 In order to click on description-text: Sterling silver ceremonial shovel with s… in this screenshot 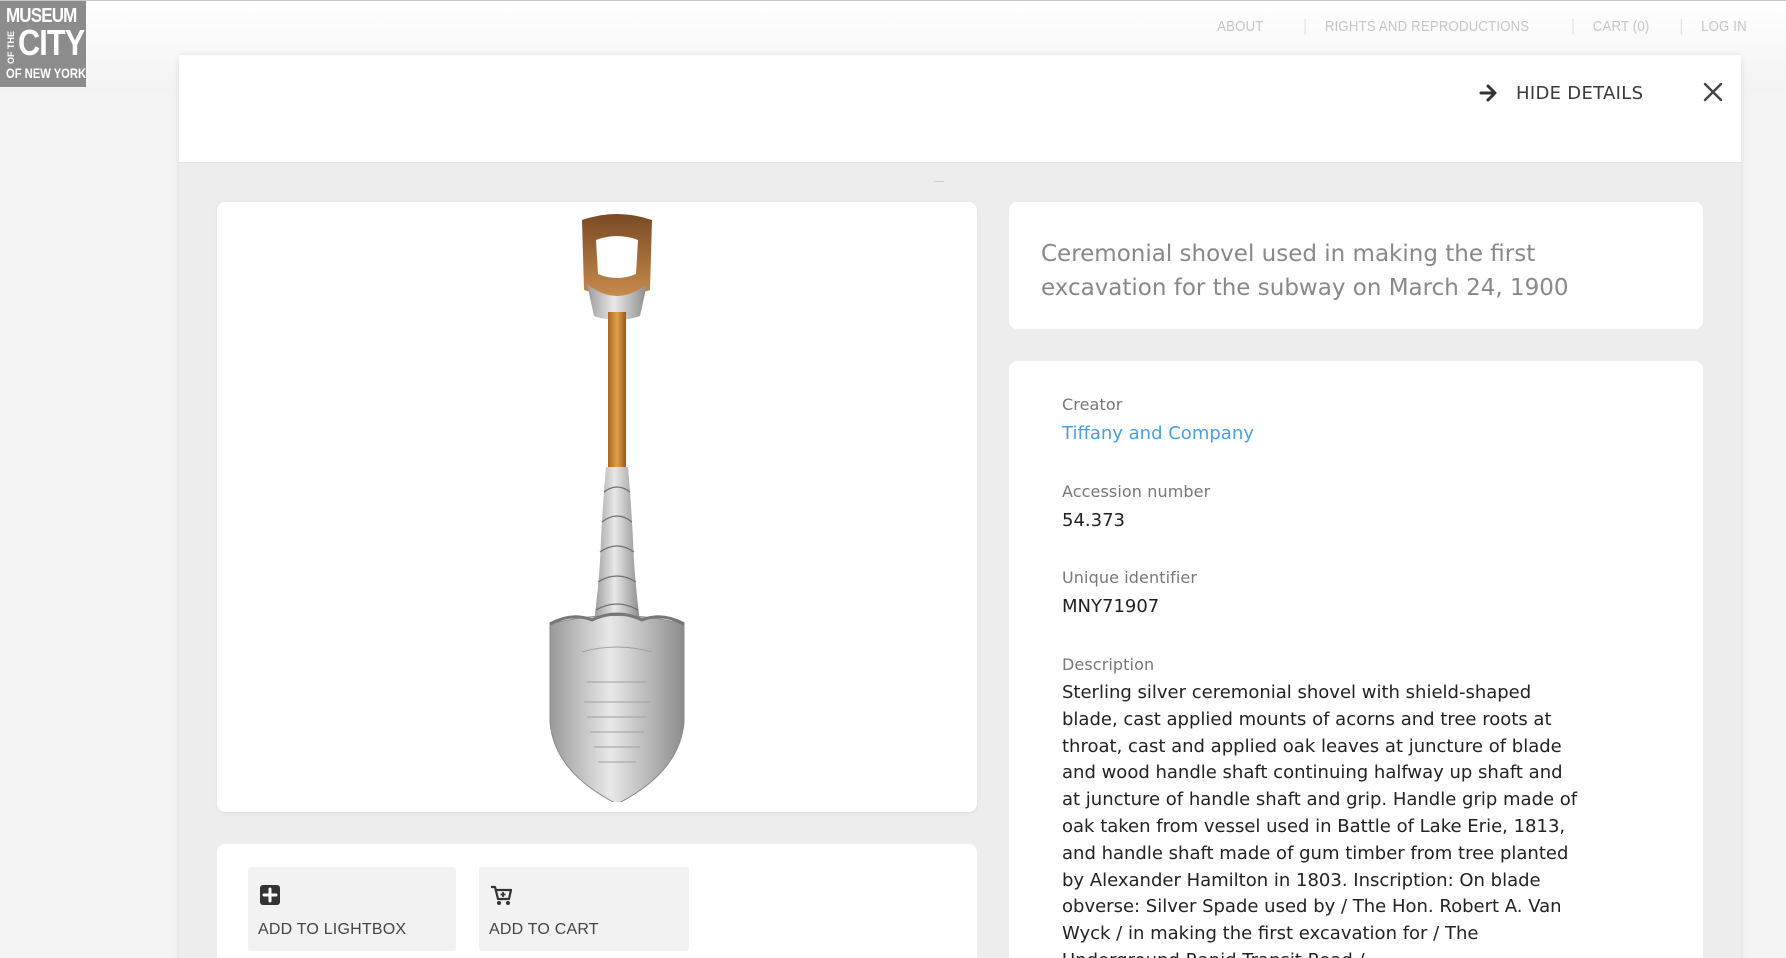, I will do `click(1320, 820)`.